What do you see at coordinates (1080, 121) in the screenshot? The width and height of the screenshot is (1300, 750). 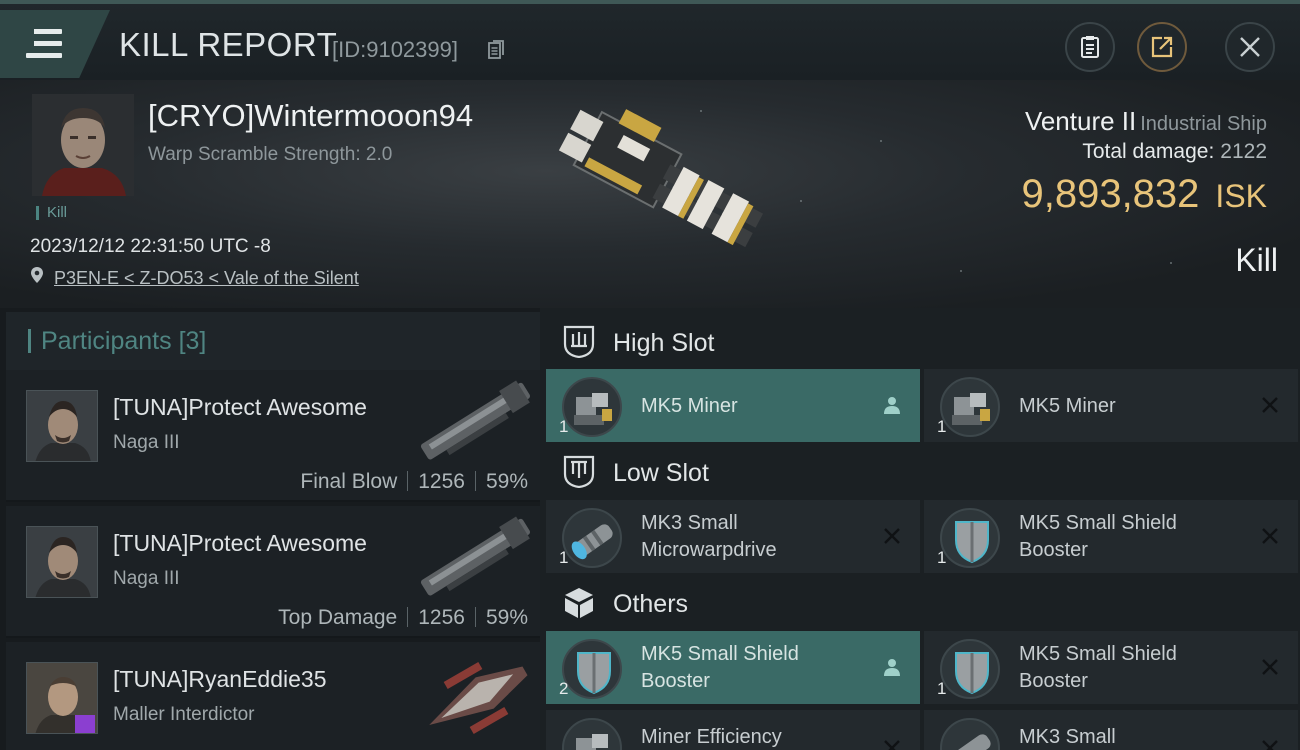 I see `ship-name-text: Venture II` at bounding box center [1080, 121].